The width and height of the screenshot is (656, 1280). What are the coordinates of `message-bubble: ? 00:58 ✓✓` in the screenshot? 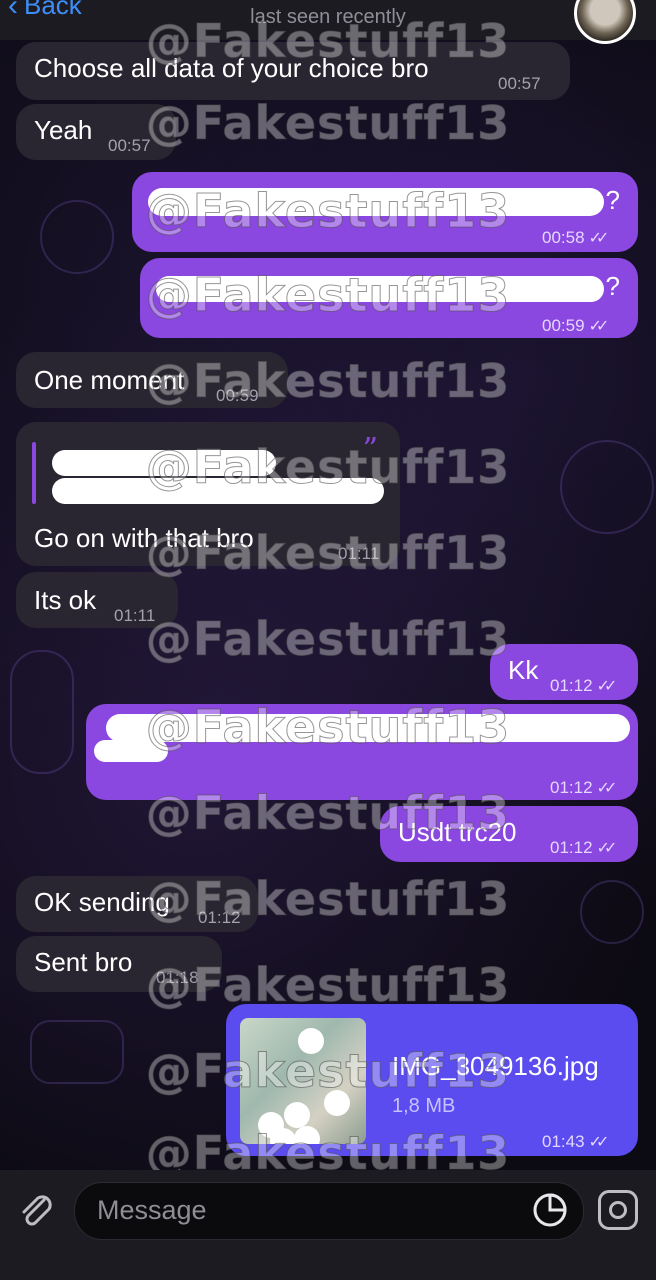 It's located at (385, 212).